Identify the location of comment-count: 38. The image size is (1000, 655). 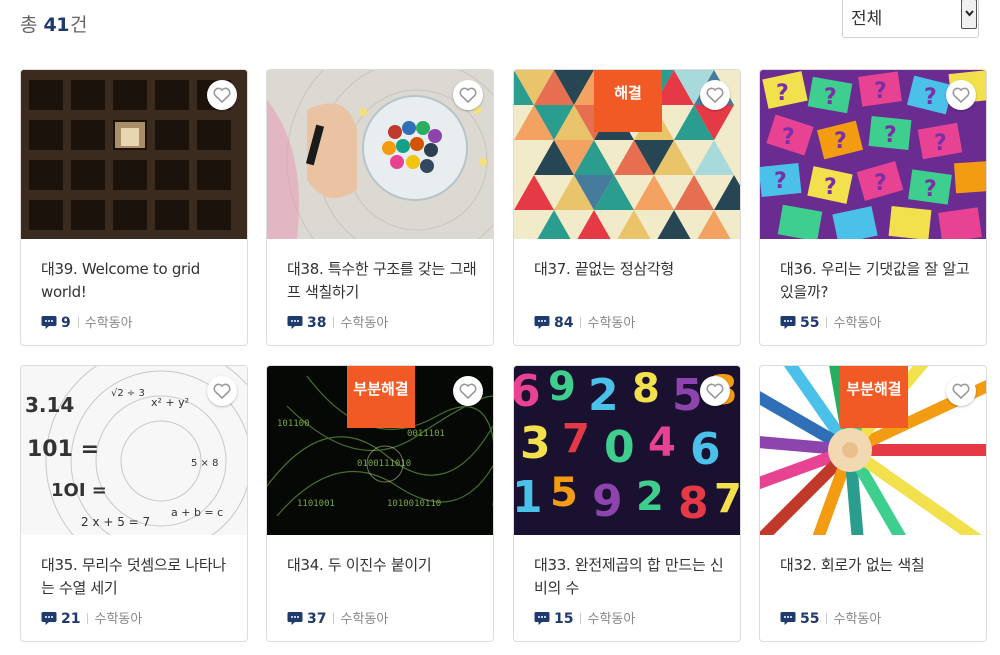
(317, 323).